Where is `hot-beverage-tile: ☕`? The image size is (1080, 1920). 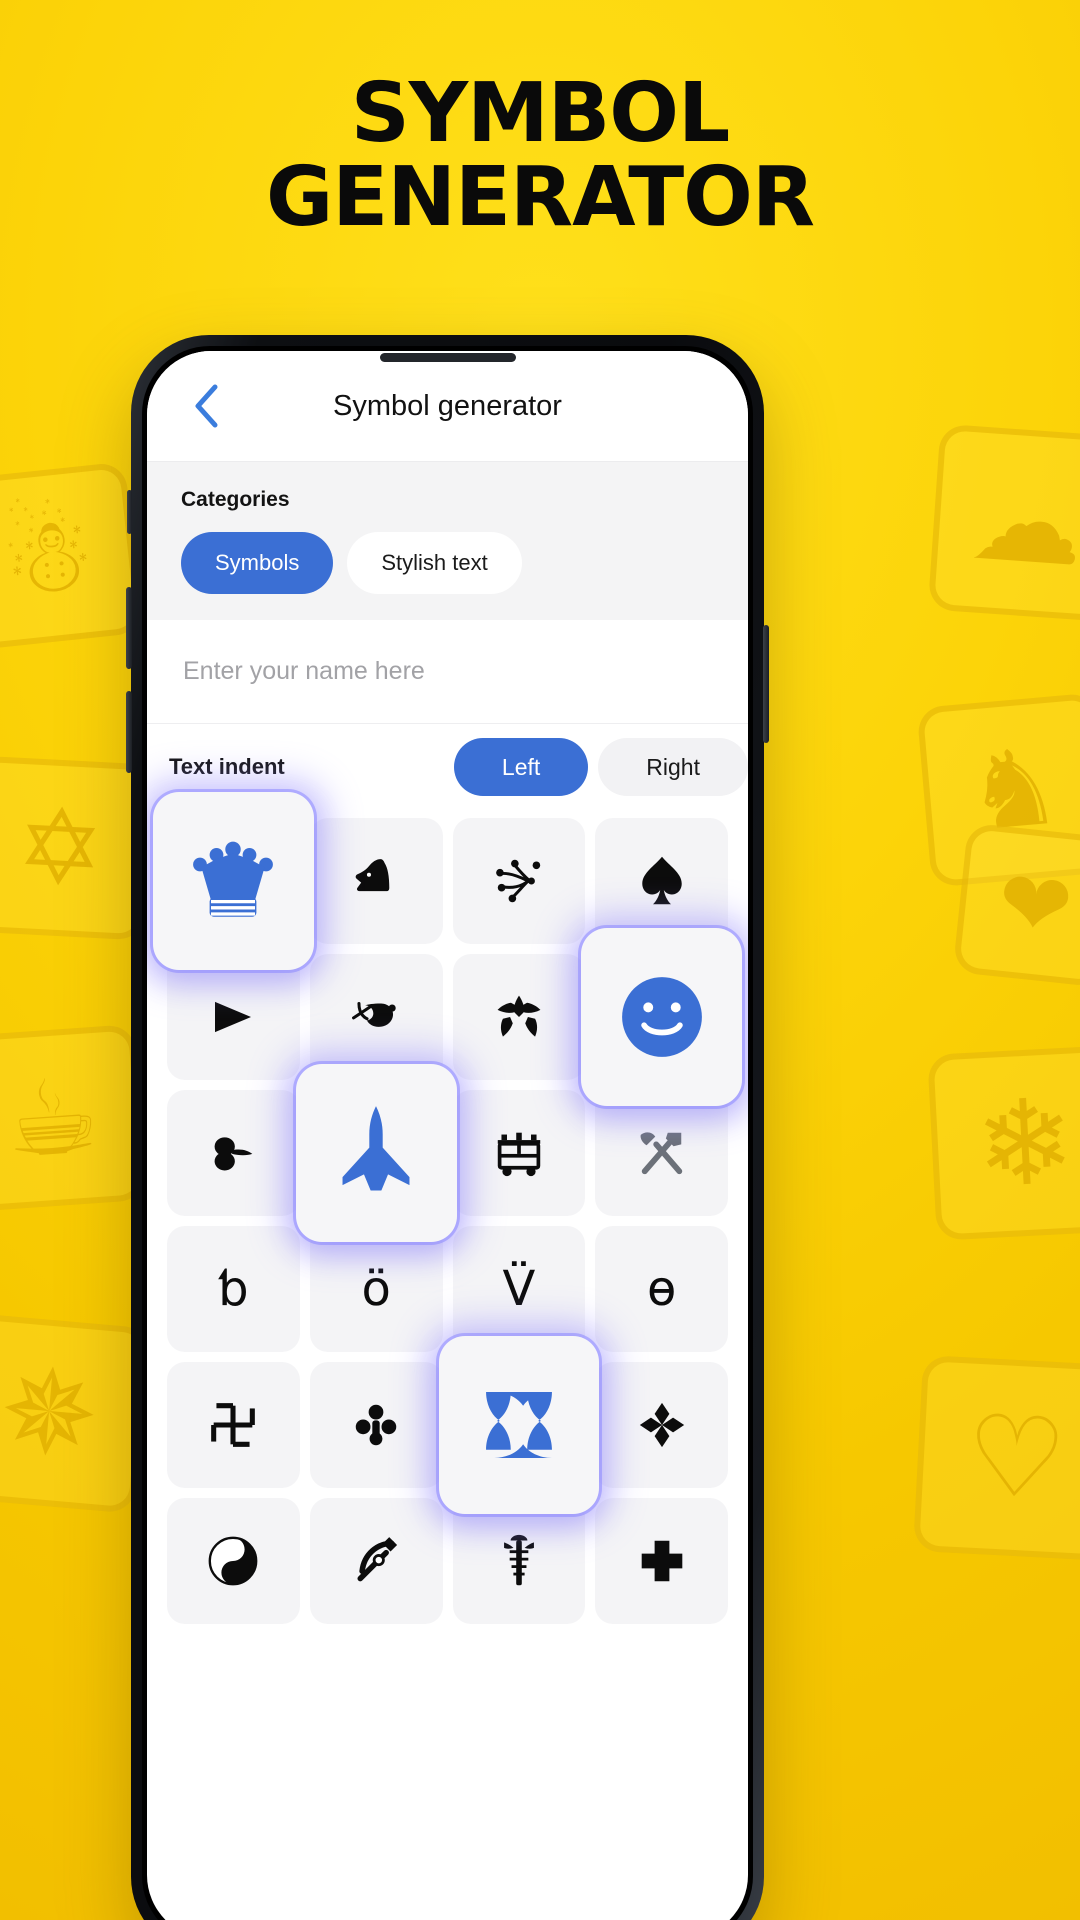 hot-beverage-tile: ☕ is located at coordinates (73, 1118).